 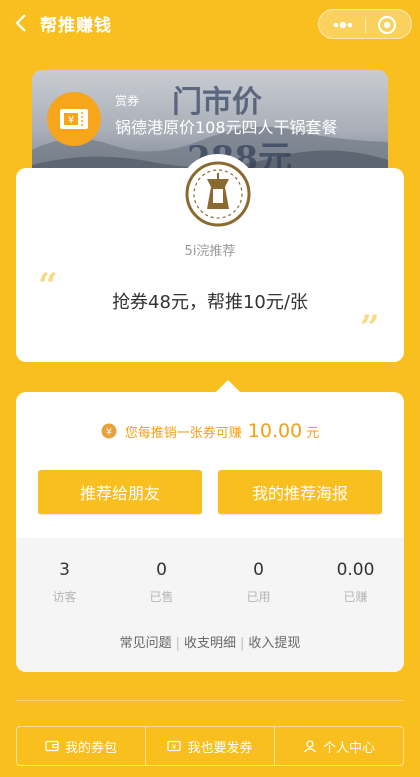 What do you see at coordinates (183, 433) in the screenshot?
I see `earn-text: 您每推销一张券可赚` at bounding box center [183, 433].